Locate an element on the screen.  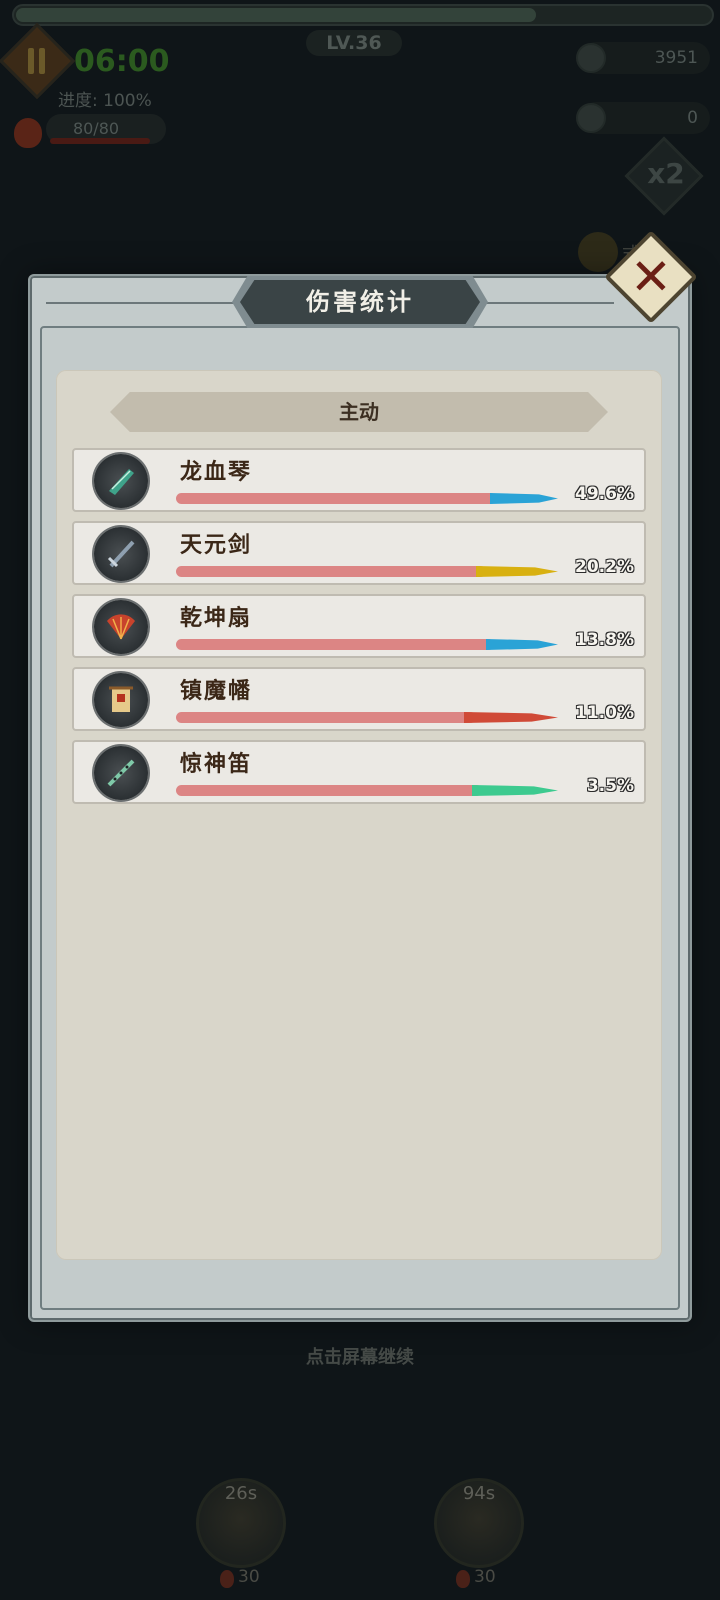
timer: 06:00 is located at coordinates (122, 61).